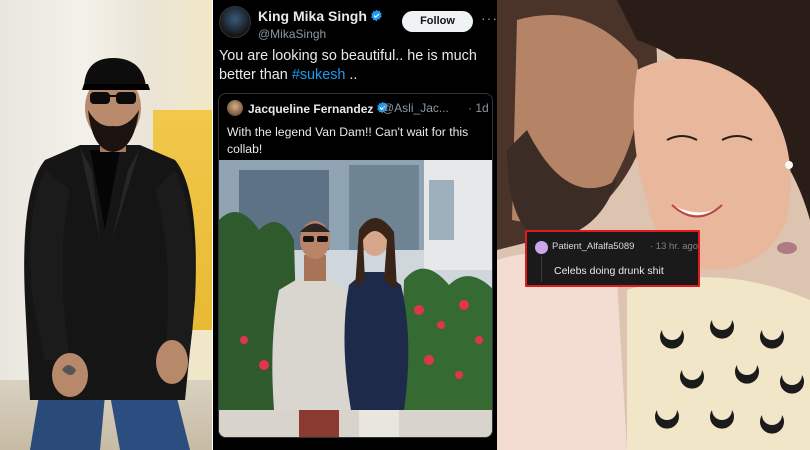 Image resolution: width=810 pixels, height=450 pixels. What do you see at coordinates (609, 271) in the screenshot?
I see `comment-text: Celebs doing drunk shit` at bounding box center [609, 271].